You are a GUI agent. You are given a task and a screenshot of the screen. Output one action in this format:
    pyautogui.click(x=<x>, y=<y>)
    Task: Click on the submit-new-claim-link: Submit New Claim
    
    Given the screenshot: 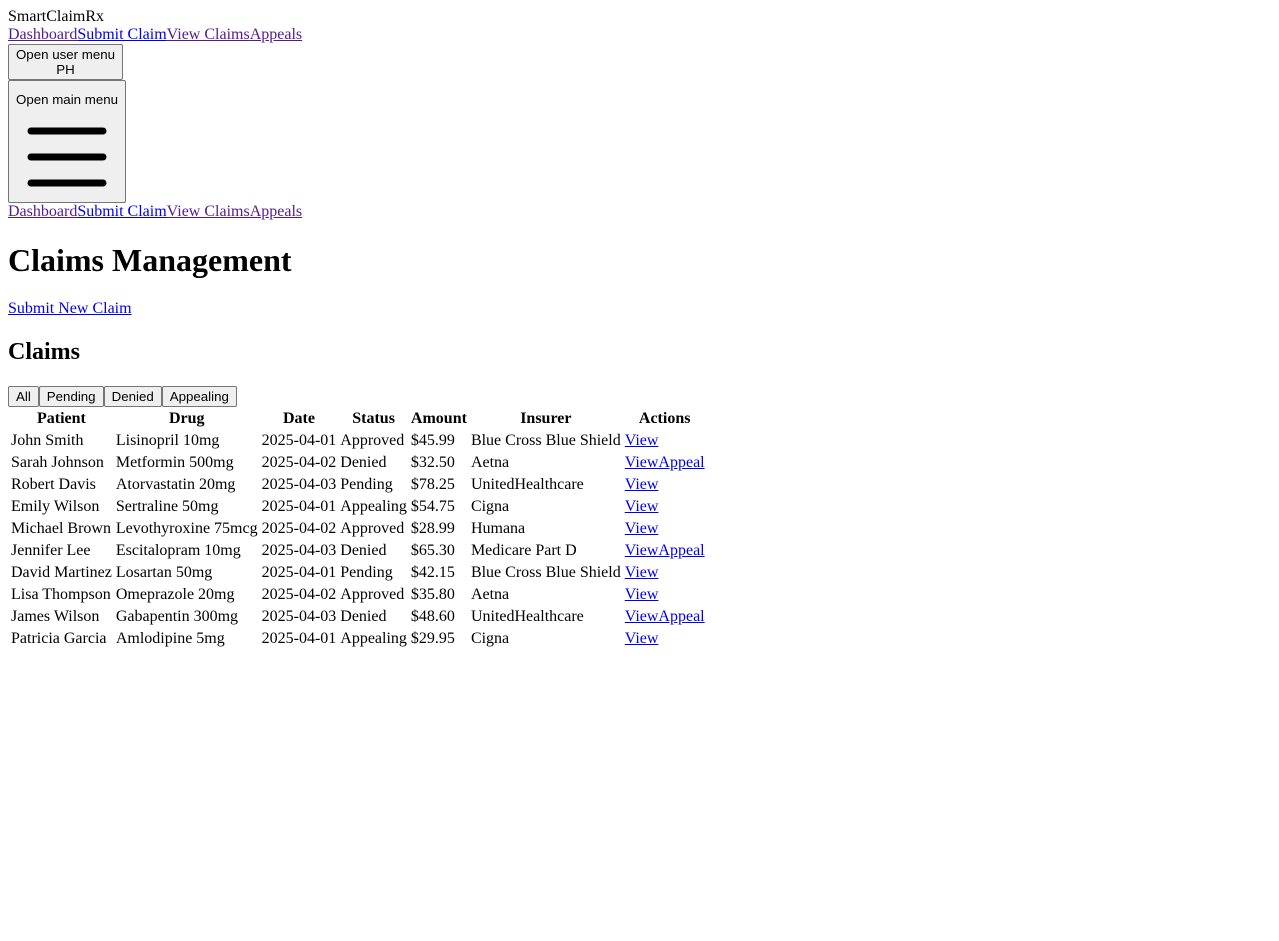 What is the action you would take?
    pyautogui.click(x=70, y=308)
    